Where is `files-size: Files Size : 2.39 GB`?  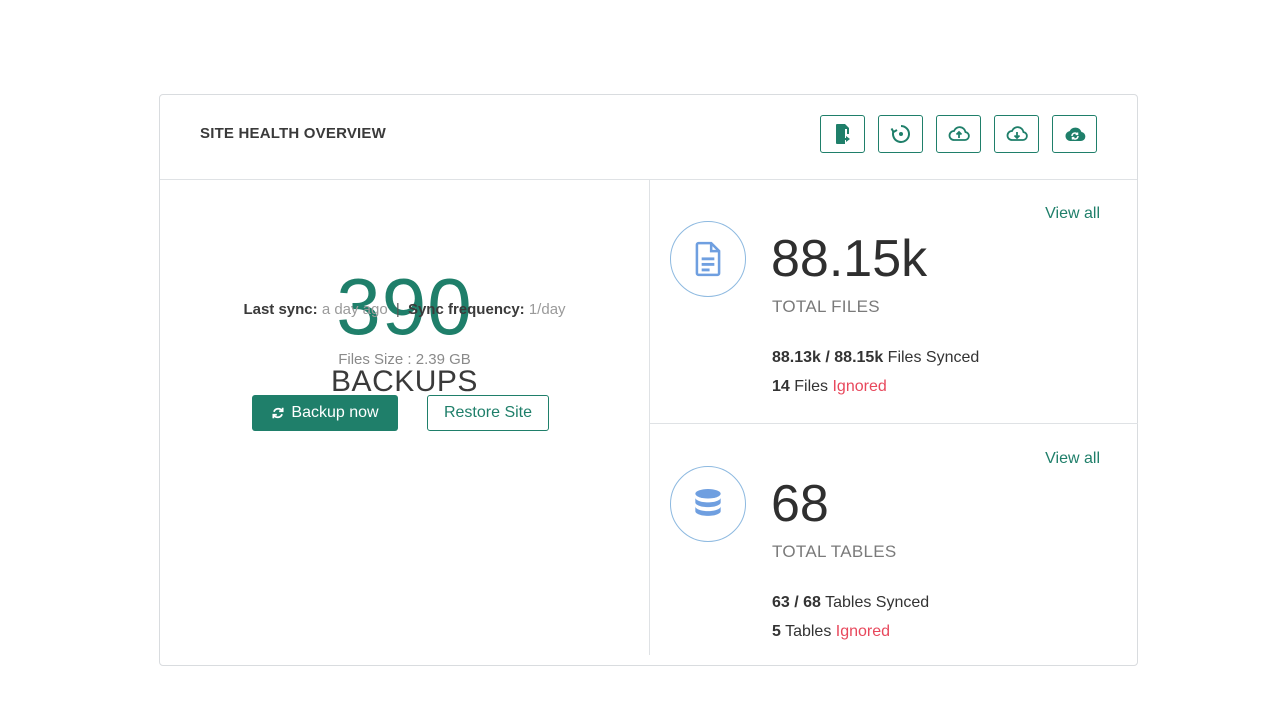
files-size: Files Size : 2.39 GB is located at coordinates (404, 359).